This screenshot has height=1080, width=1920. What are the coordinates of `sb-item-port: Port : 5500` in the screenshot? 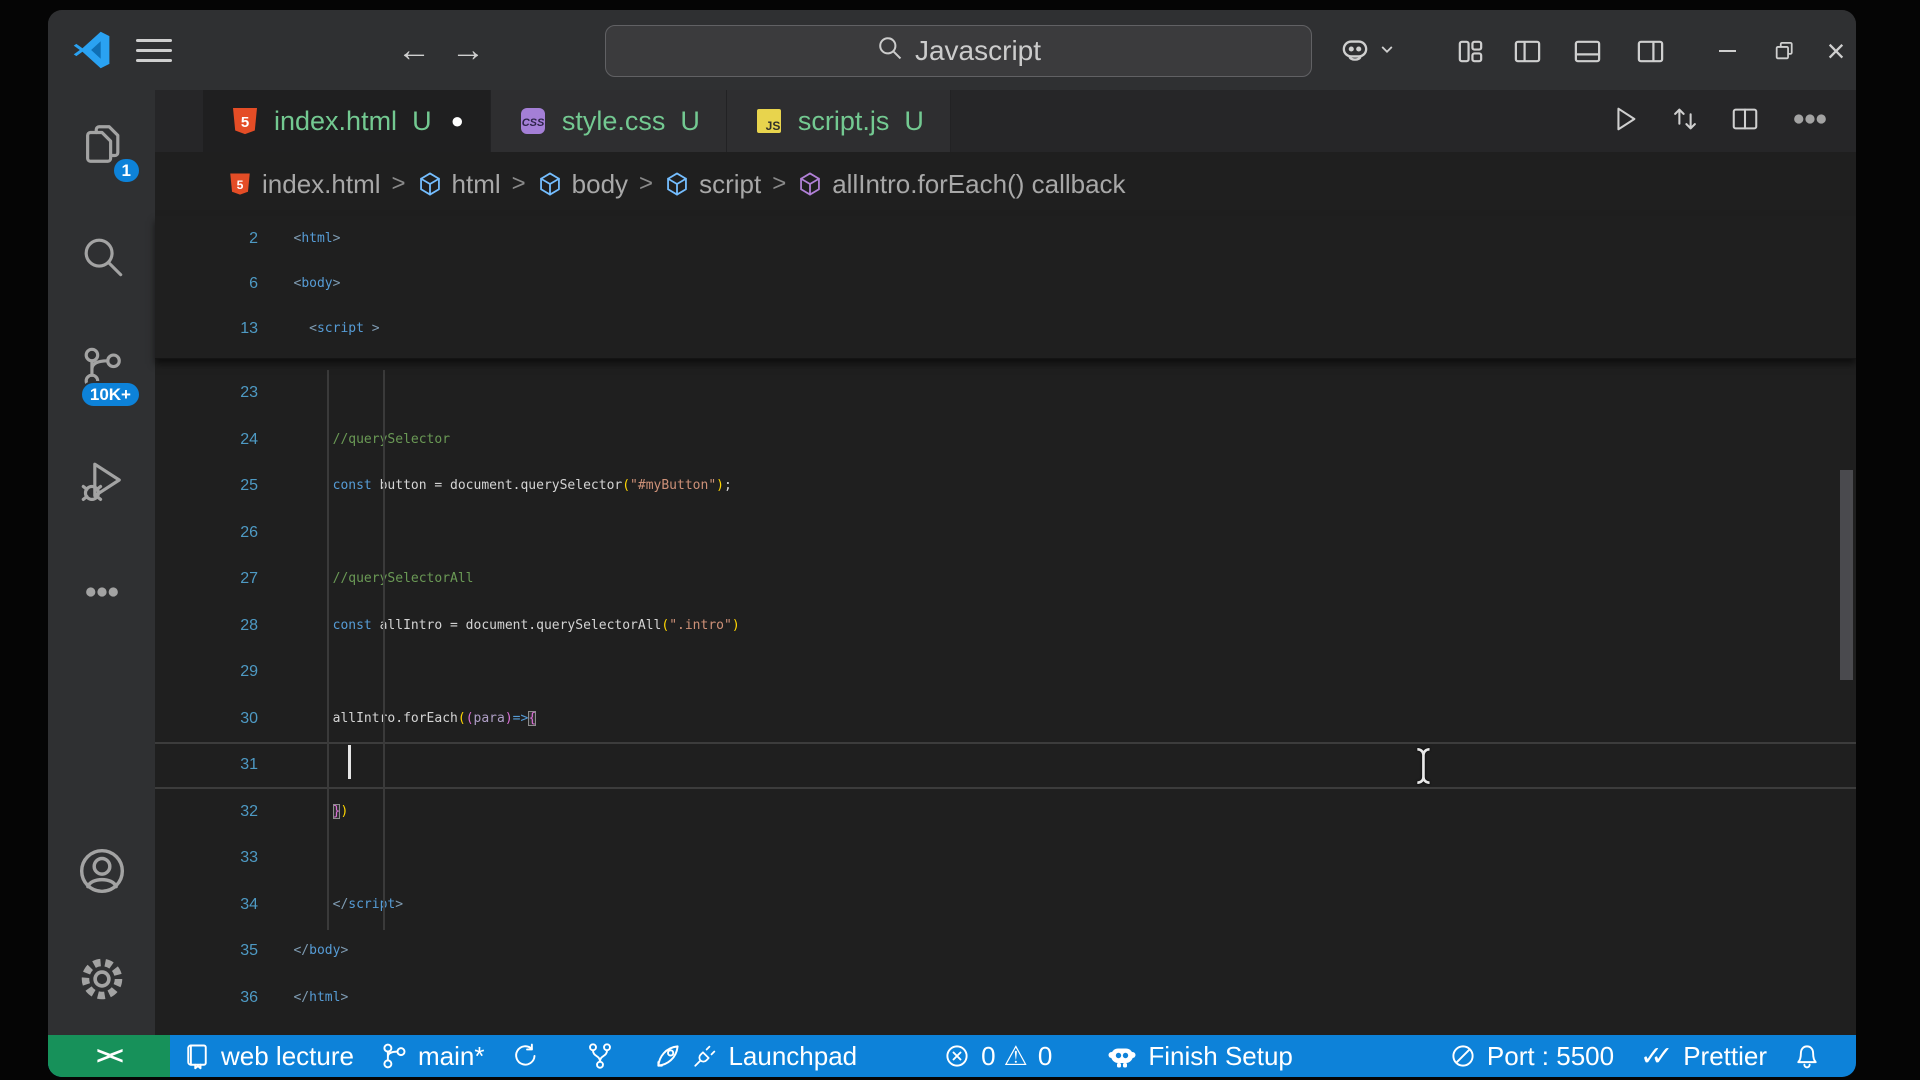 It's located at (1531, 1056).